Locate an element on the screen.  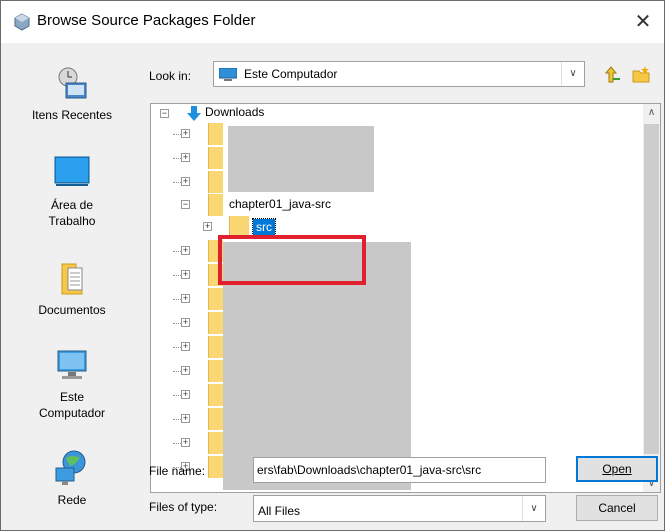
place-desktop: Área de Trabalho is located at coordinates (72, 191).